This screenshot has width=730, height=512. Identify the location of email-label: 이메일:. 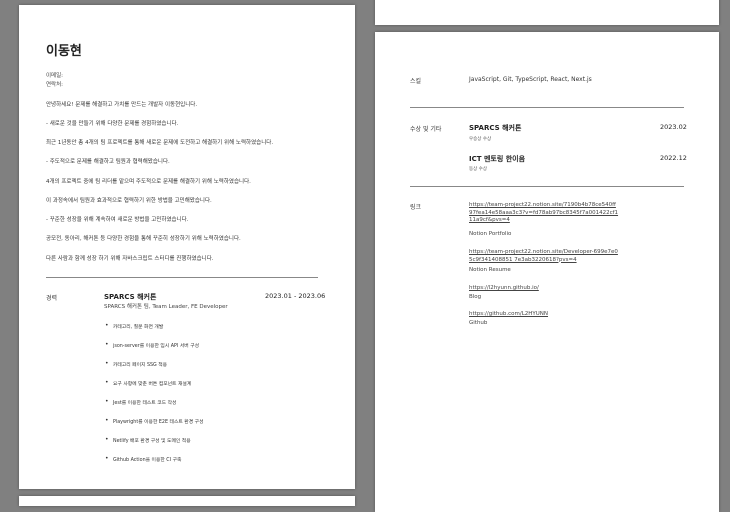
(55, 76).